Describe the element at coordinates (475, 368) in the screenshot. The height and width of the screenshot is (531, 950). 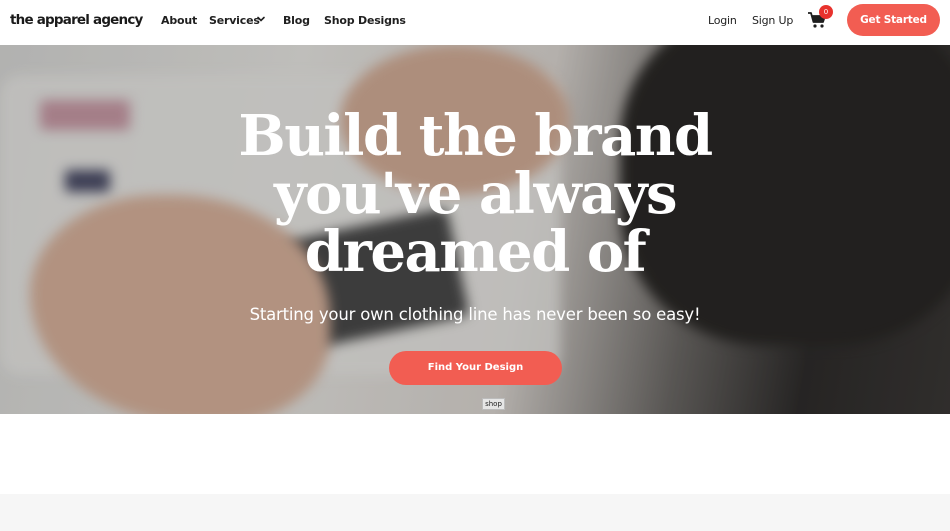
I see `find-your-design-button: Find Your Design` at that location.